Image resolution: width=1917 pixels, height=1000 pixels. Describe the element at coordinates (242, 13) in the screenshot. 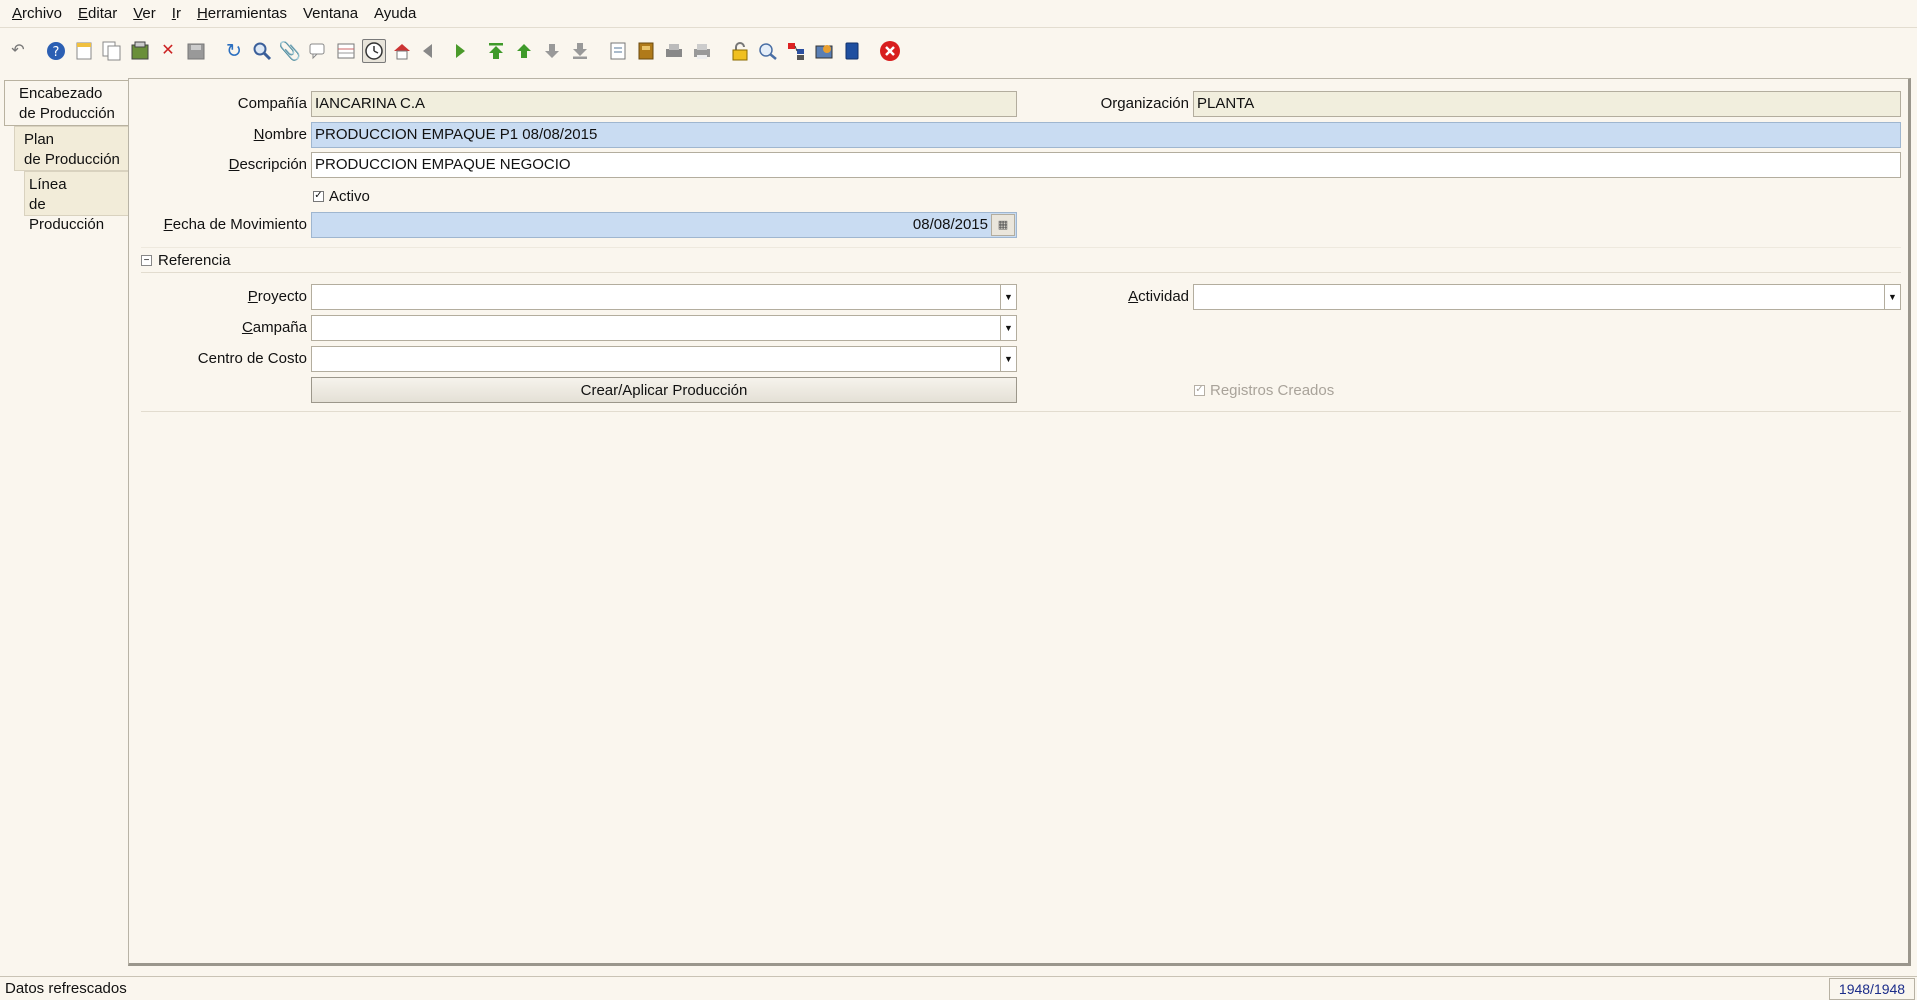

I see `menu-herramientas: Herramientas` at that location.